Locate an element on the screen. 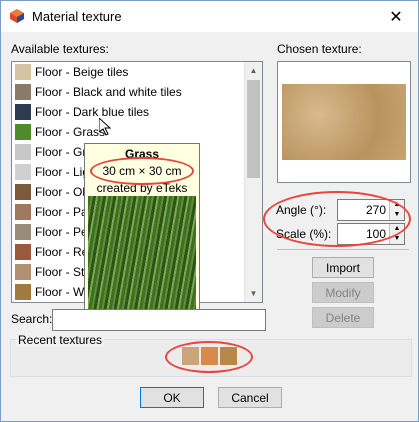 Image resolution: width=419 pixels, height=422 pixels. texture-list-item-label: Floor - Black and white tiles is located at coordinates (108, 92).